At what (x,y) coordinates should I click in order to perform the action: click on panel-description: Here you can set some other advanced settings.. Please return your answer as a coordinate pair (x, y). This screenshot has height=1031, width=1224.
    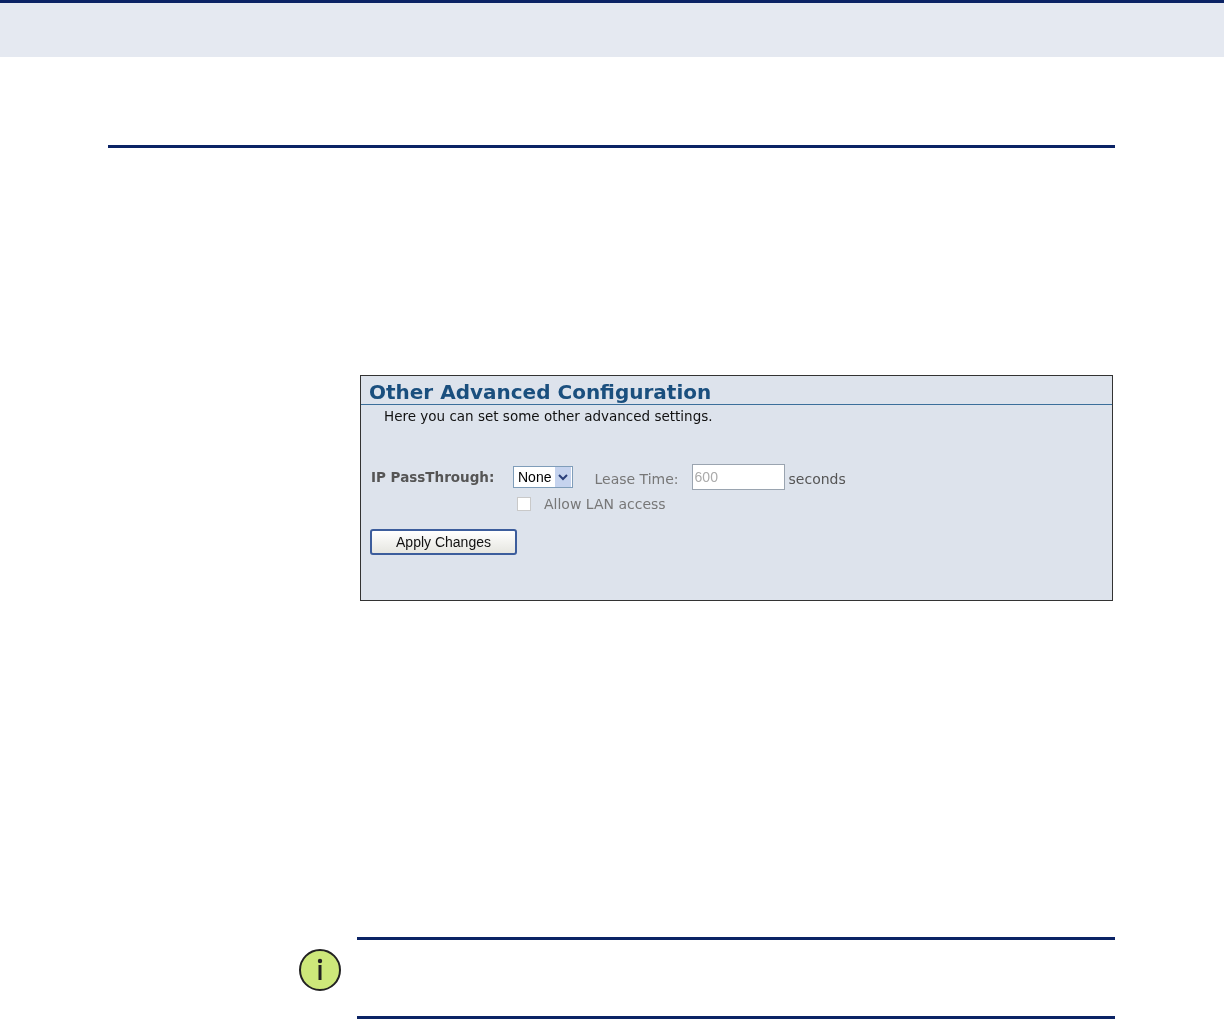
    Looking at the image, I should click on (548, 415).